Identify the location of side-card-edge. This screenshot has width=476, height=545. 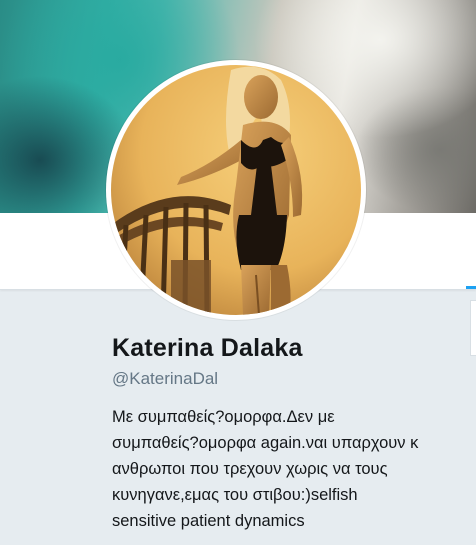
(473, 328).